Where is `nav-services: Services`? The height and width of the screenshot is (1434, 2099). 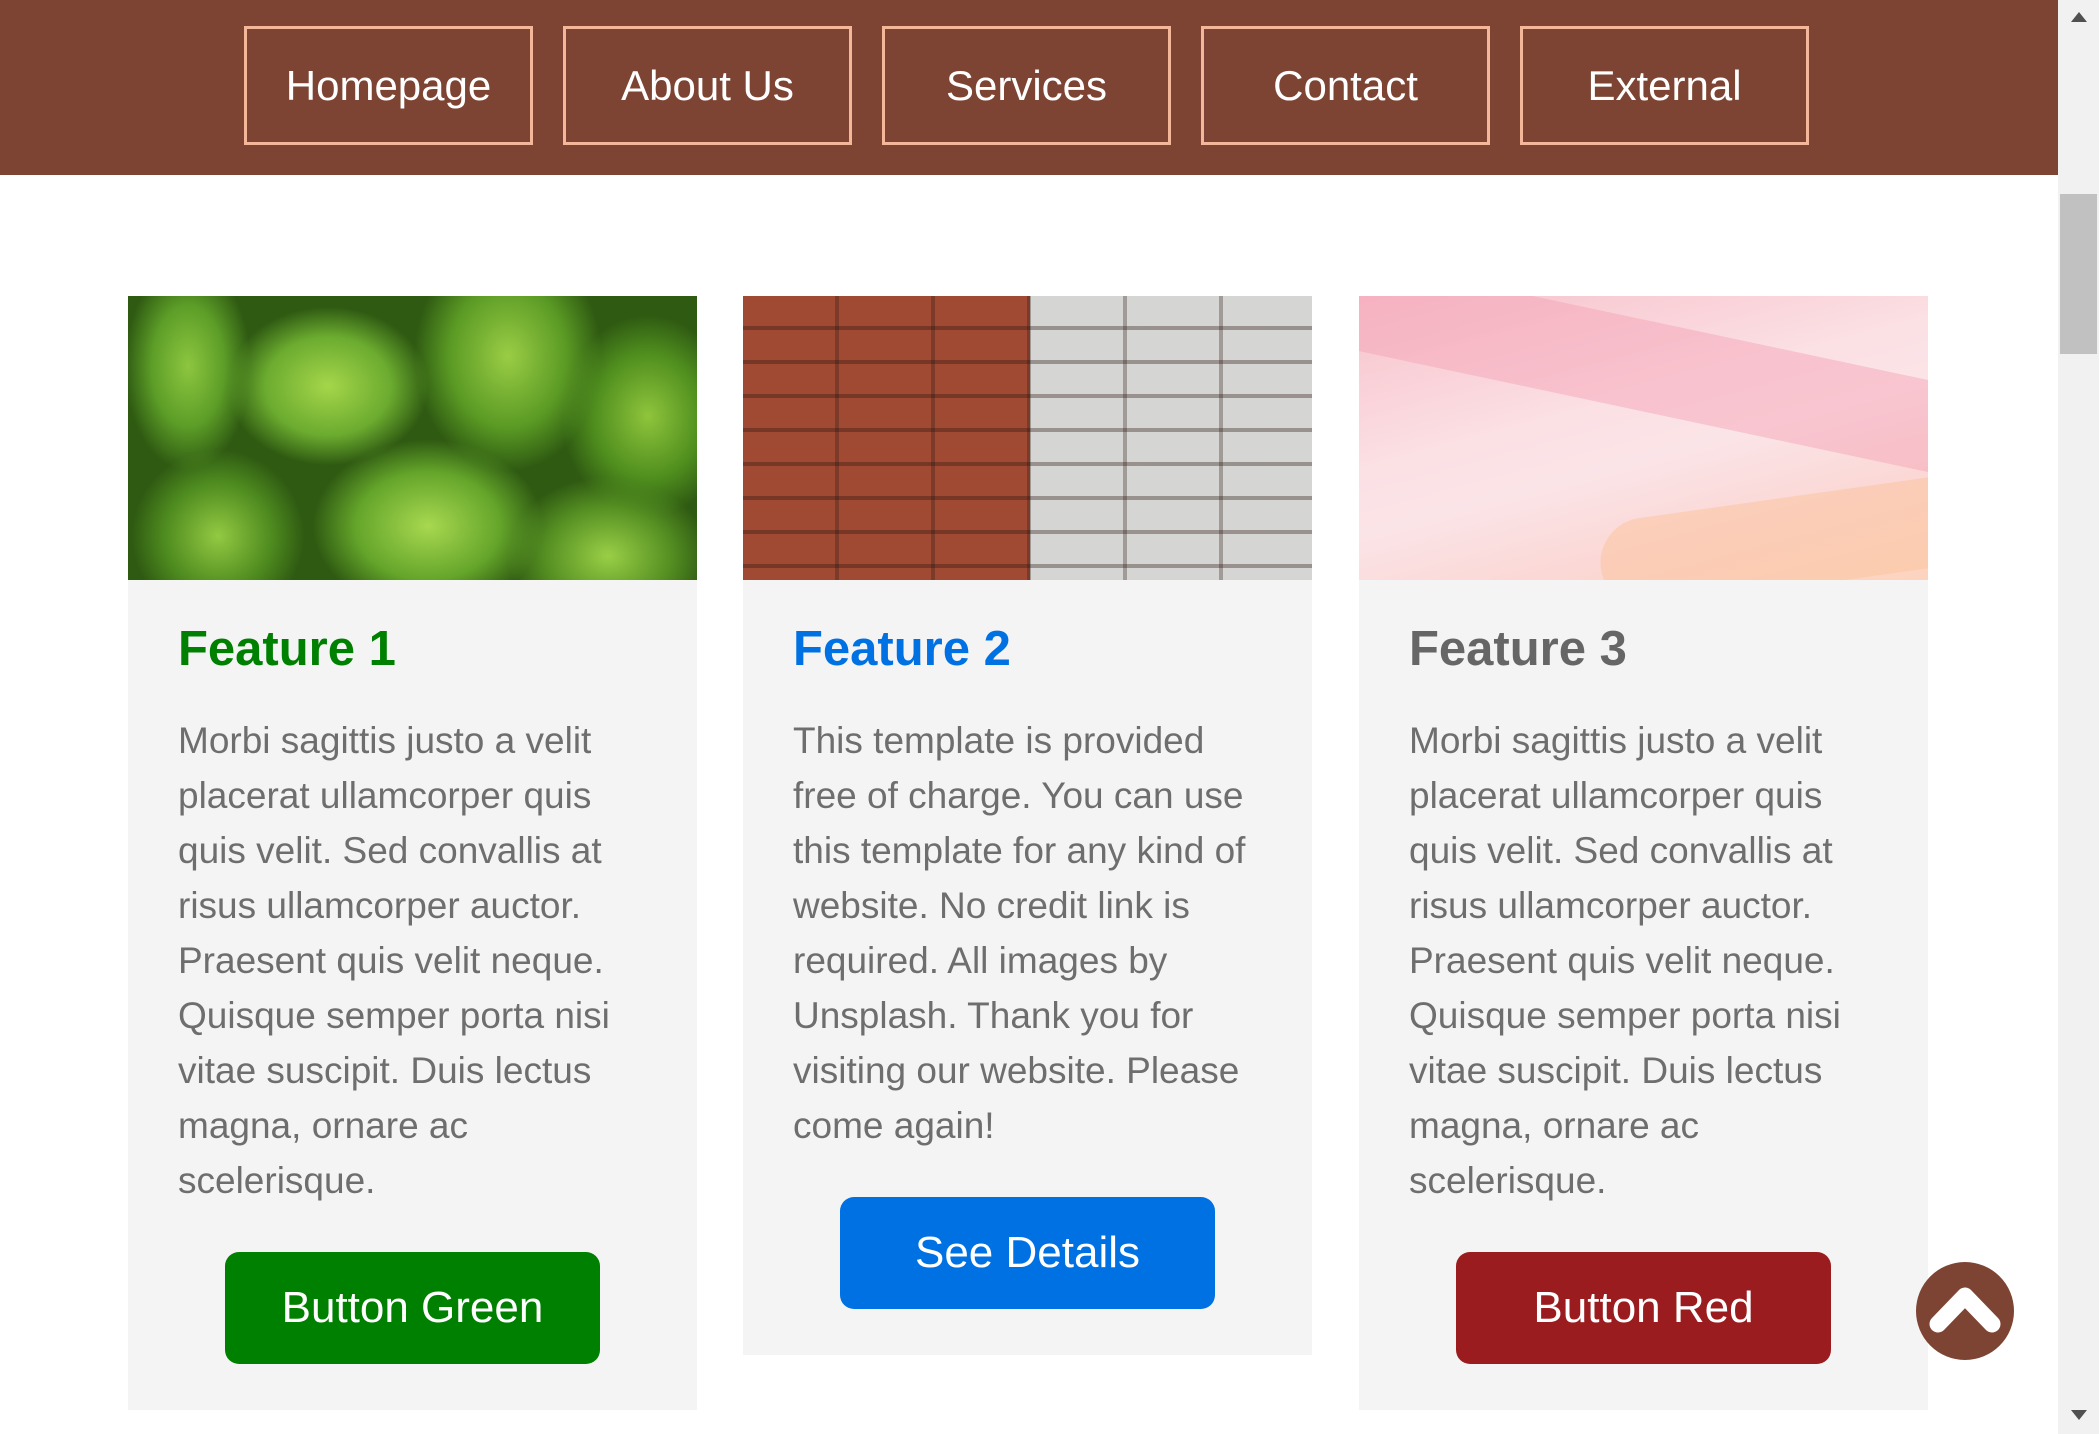 nav-services: Services is located at coordinates (1026, 85).